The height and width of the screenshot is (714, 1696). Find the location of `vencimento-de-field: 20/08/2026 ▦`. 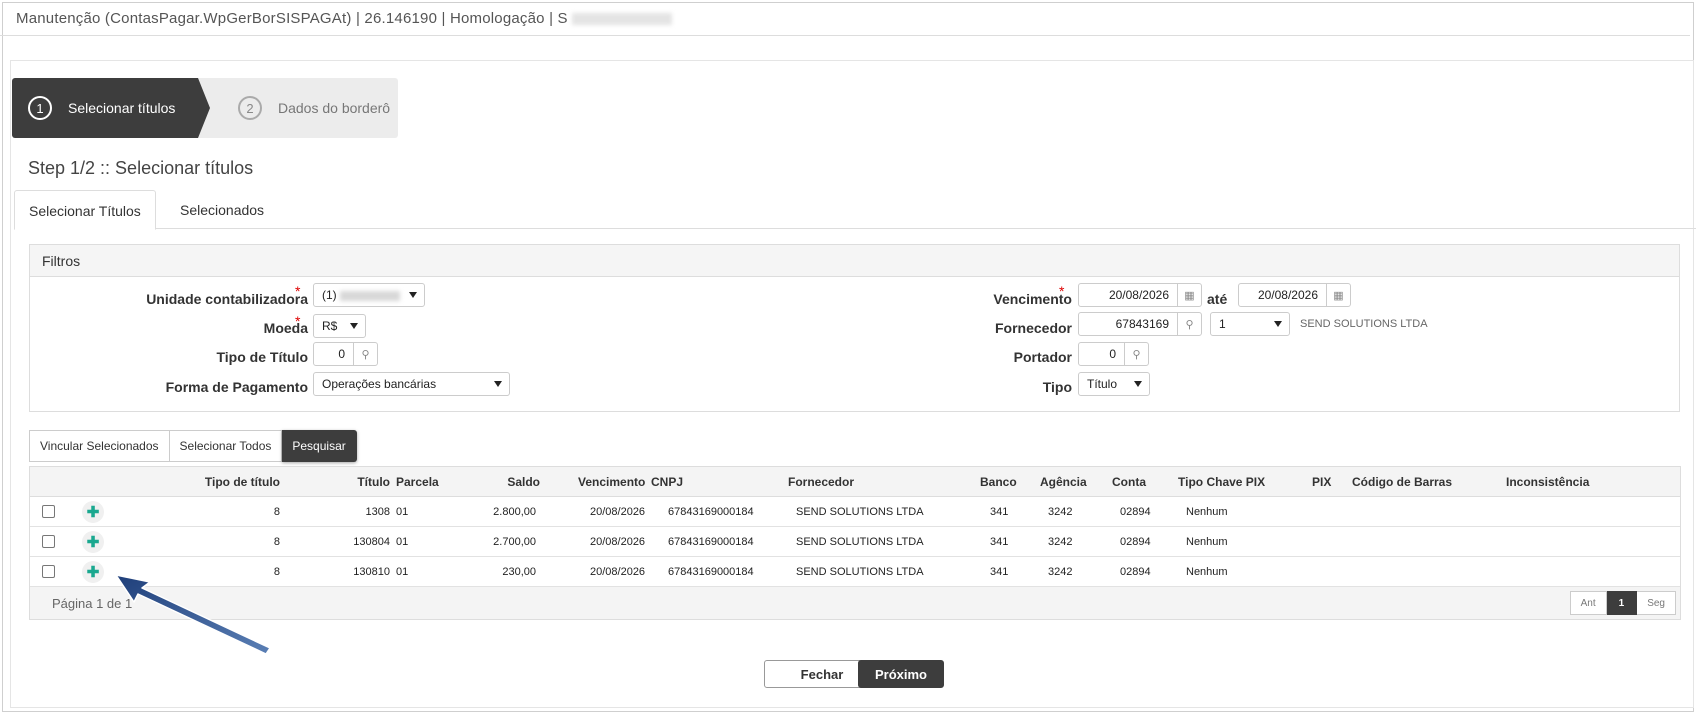

vencimento-de-field: 20/08/2026 ▦ is located at coordinates (1140, 295).